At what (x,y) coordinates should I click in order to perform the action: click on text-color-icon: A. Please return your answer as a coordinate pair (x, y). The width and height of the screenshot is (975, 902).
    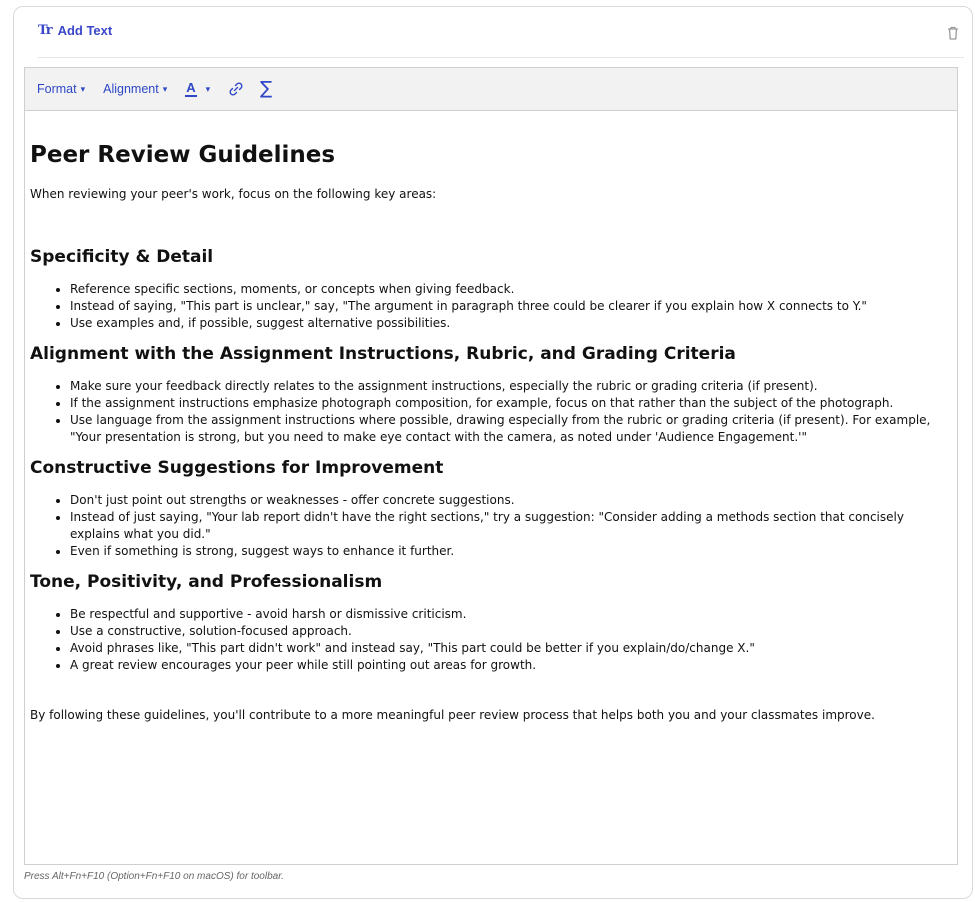
    Looking at the image, I should click on (191, 88).